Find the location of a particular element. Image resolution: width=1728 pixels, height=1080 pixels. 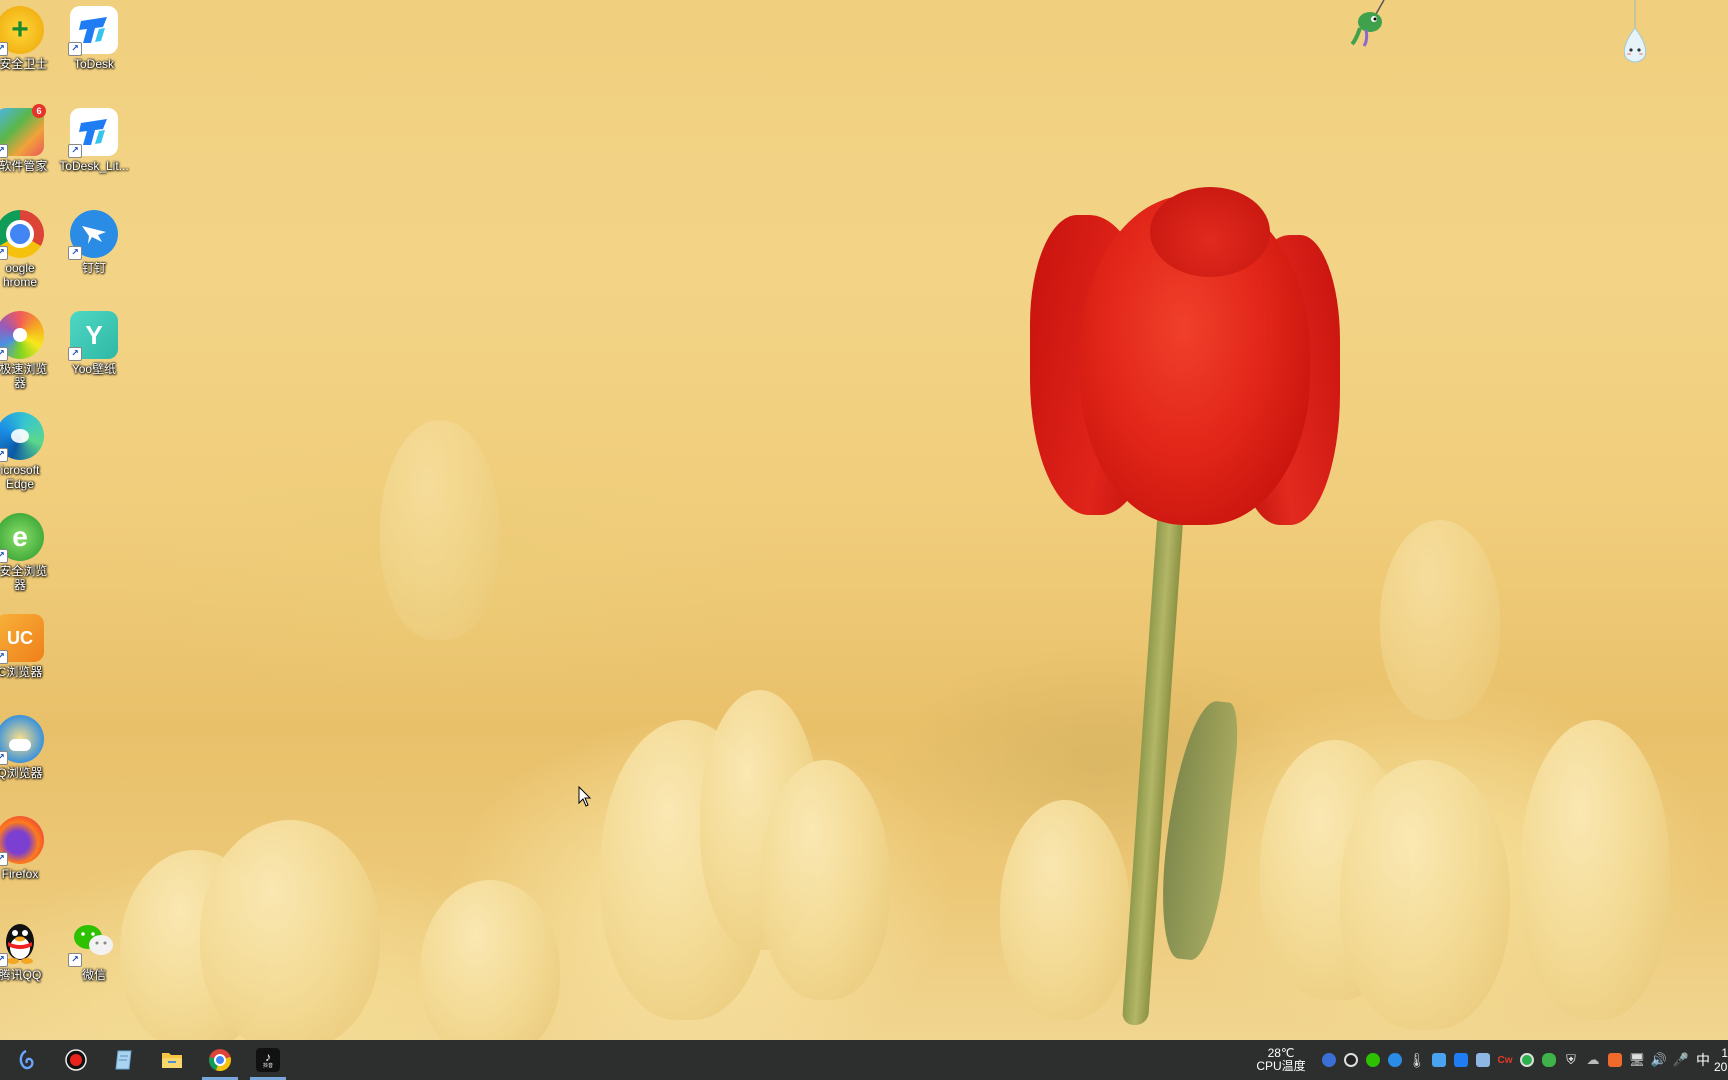

desktop-icon-qq-browser: ↗ Q浏览器 is located at coordinates (29, 747).